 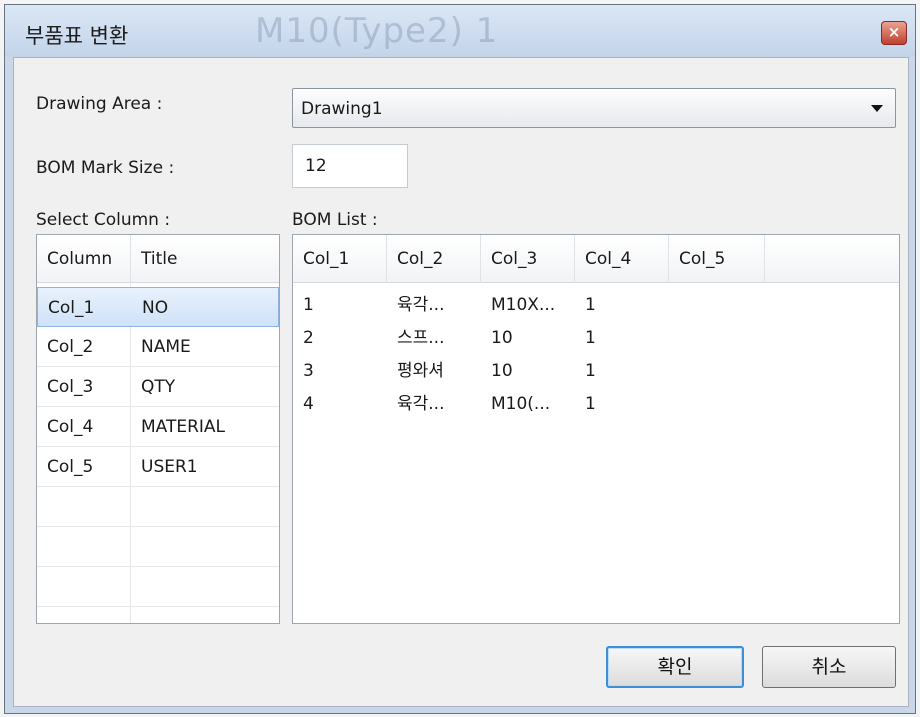 What do you see at coordinates (675, 667) in the screenshot?
I see `ok-button: 확인` at bounding box center [675, 667].